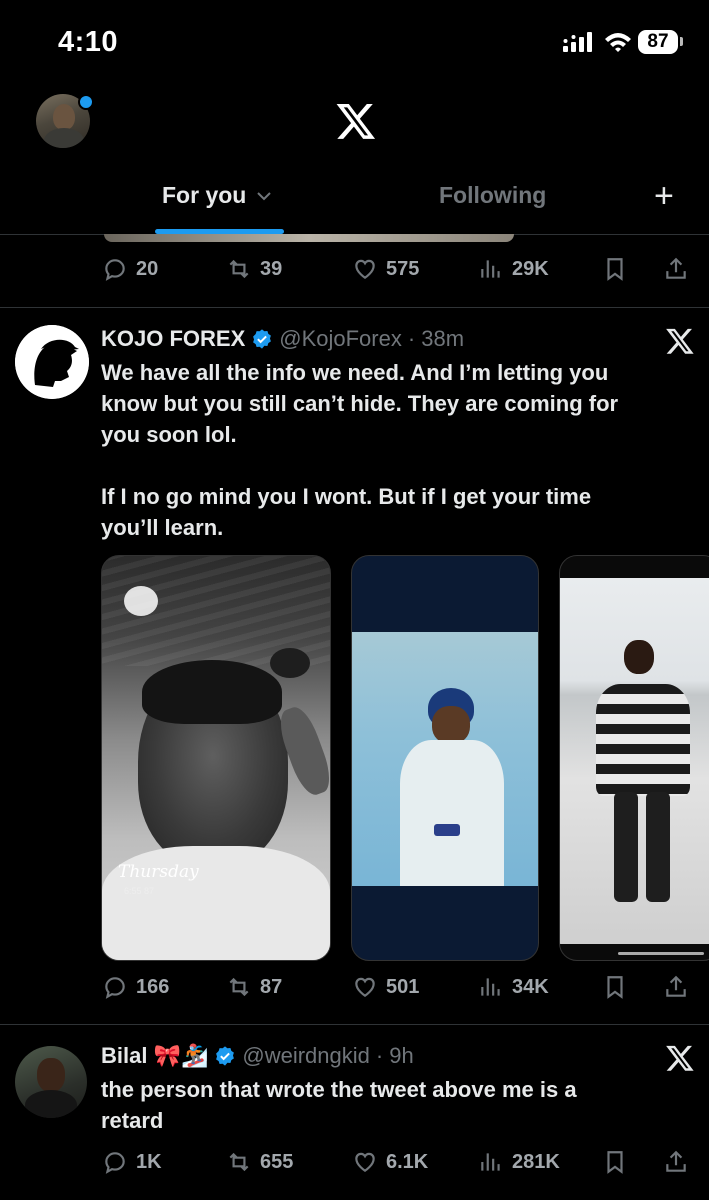 This screenshot has width=709, height=1200. I want to click on post-header: Bilal 🎀🏂 @weirdngkid · 9h, so click(257, 1056).